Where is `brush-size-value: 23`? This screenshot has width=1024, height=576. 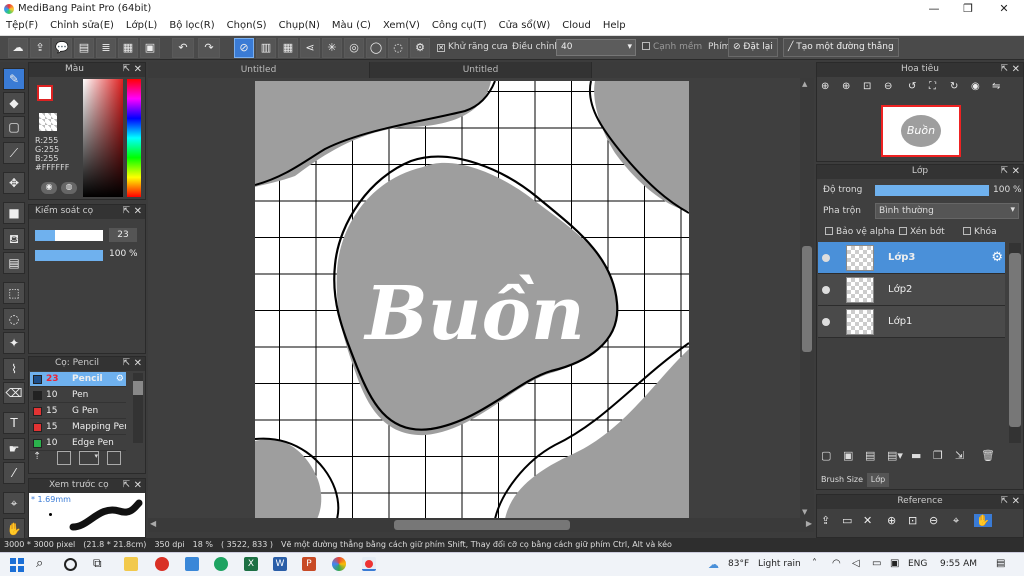 brush-size-value: 23 is located at coordinates (123, 235).